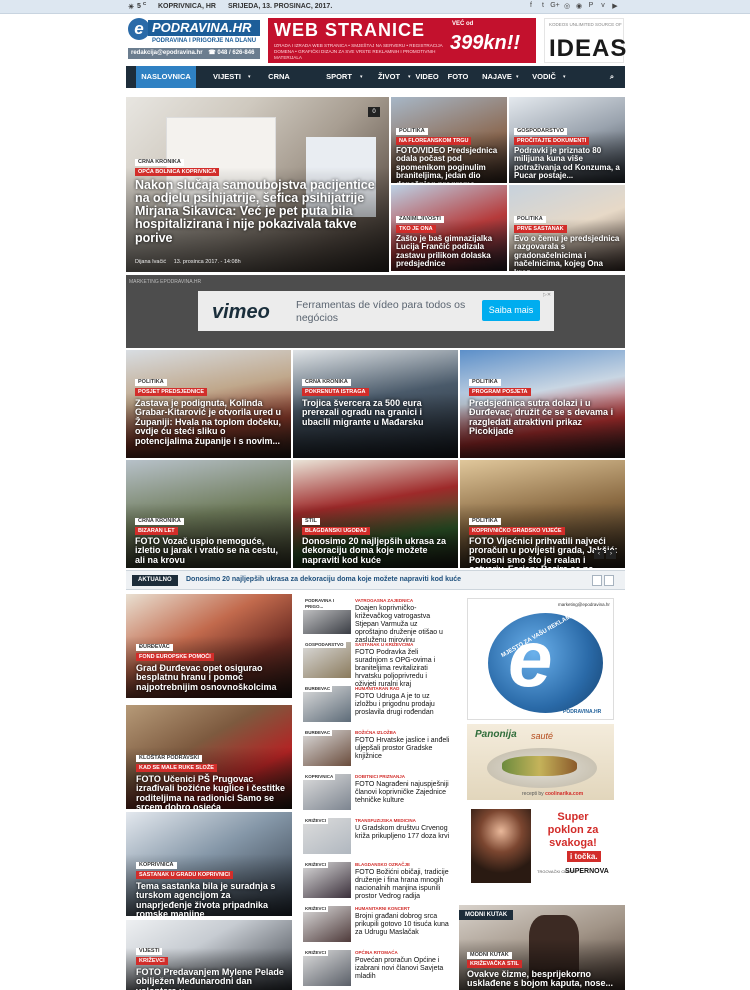  I want to click on list-category: DOBITNICI PRIZNANJA, so click(380, 776).